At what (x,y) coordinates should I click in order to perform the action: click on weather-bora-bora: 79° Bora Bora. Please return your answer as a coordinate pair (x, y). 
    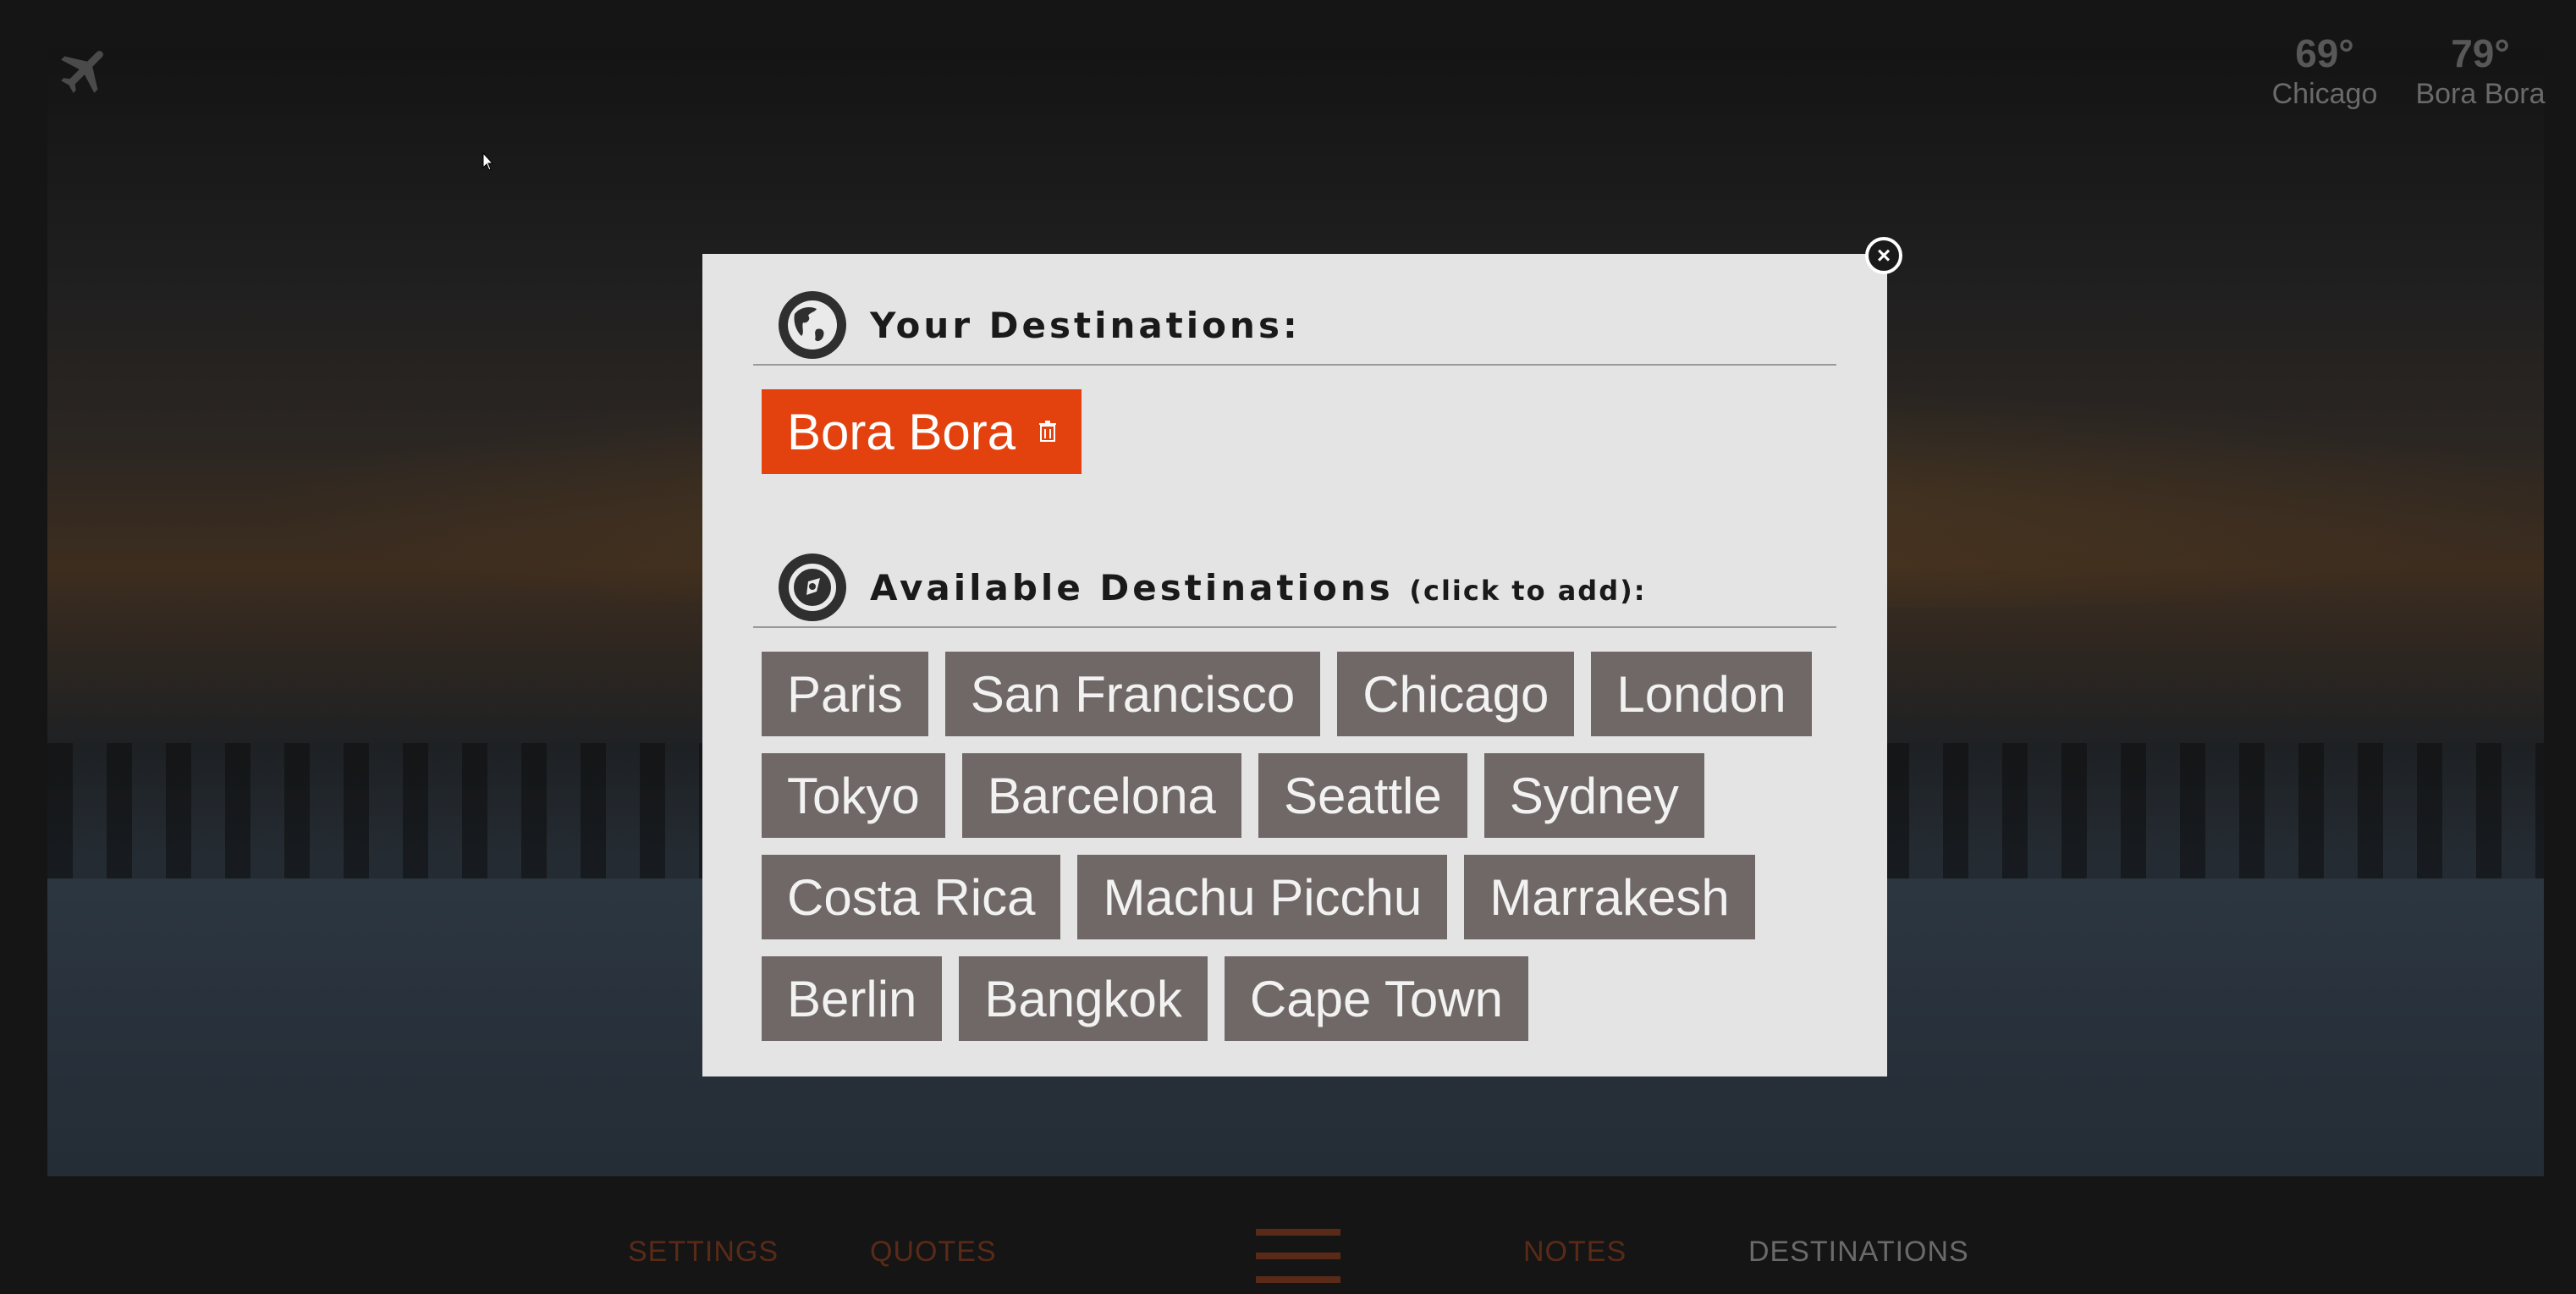
    Looking at the image, I should click on (2480, 72).